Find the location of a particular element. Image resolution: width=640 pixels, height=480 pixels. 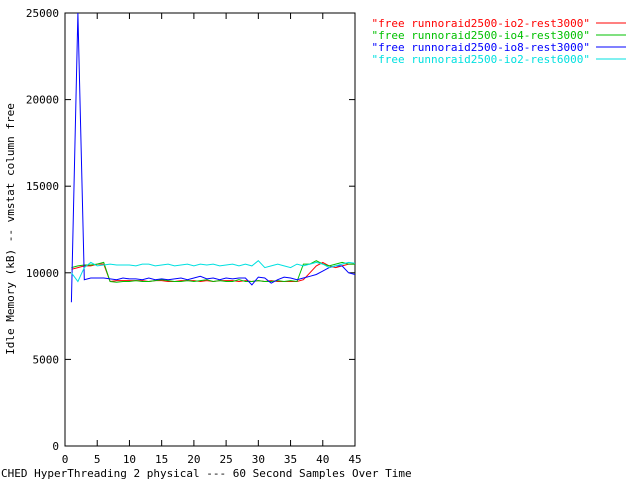

y-tick-label: 5000 is located at coordinates (46, 359).